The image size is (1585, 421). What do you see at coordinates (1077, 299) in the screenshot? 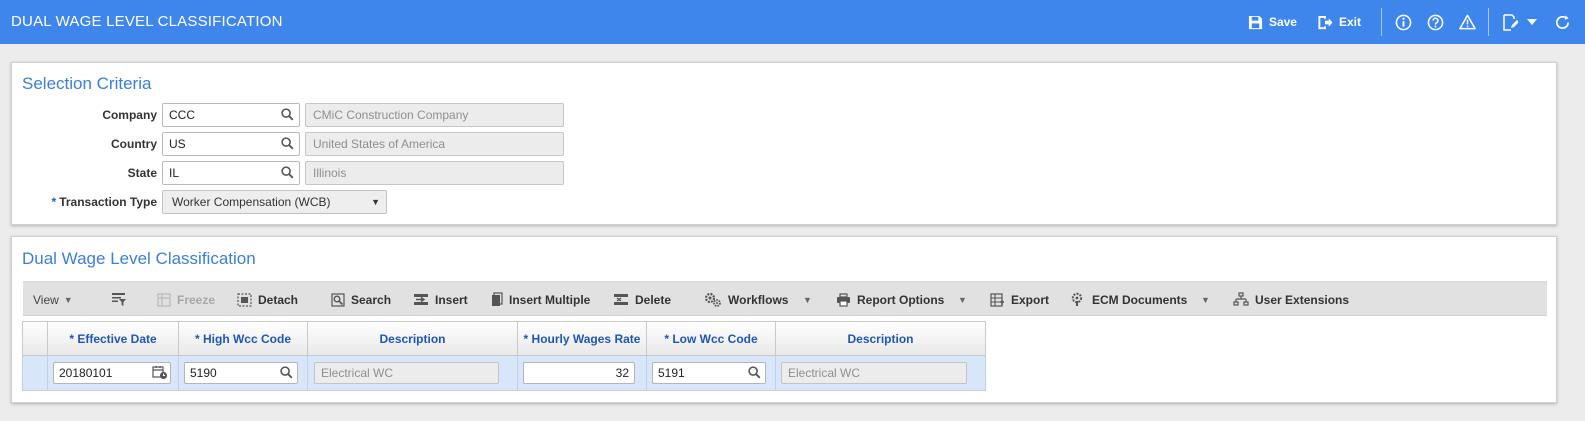
I see `ecm-documents-icon` at bounding box center [1077, 299].